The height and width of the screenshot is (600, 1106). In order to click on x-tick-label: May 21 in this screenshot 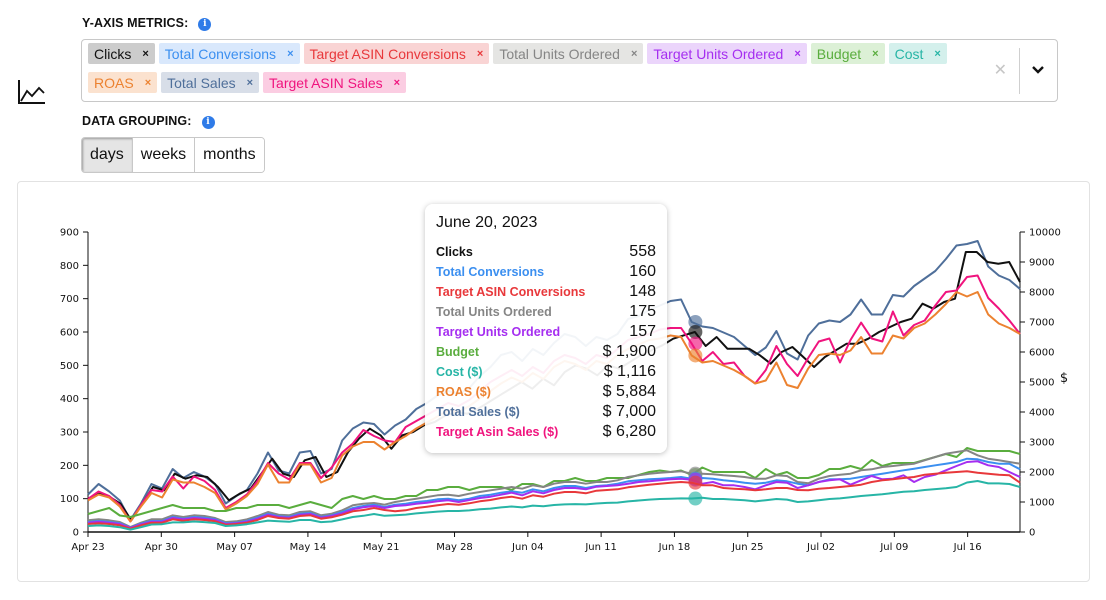, I will do `click(381, 547)`.